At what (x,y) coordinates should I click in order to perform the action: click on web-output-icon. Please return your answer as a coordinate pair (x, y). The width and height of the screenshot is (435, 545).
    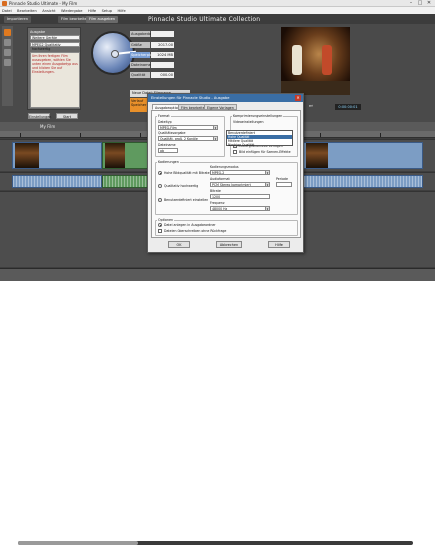
    Looking at the image, I should click on (7, 62).